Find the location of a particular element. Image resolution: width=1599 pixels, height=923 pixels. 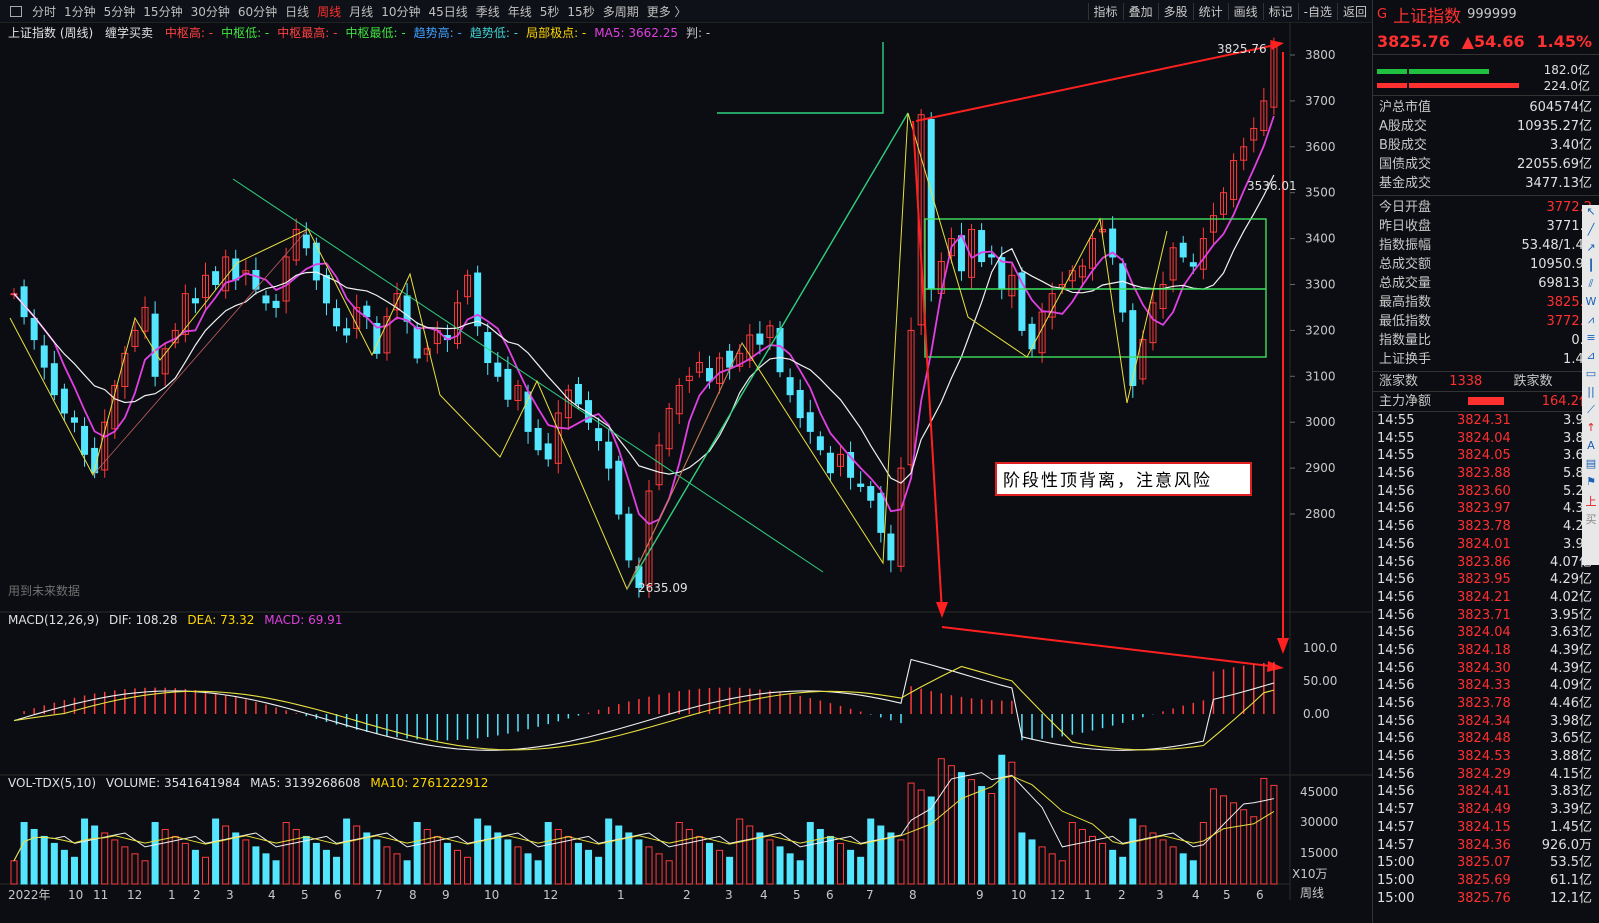

tick-row: 14:56 3823.60 5.22 is located at coordinates (1486, 492).